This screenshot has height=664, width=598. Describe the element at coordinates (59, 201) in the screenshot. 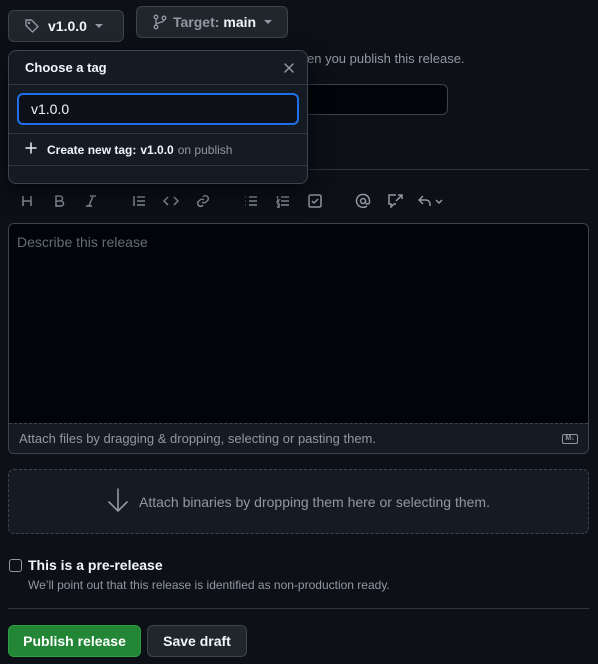

I see `bold-icon` at that location.